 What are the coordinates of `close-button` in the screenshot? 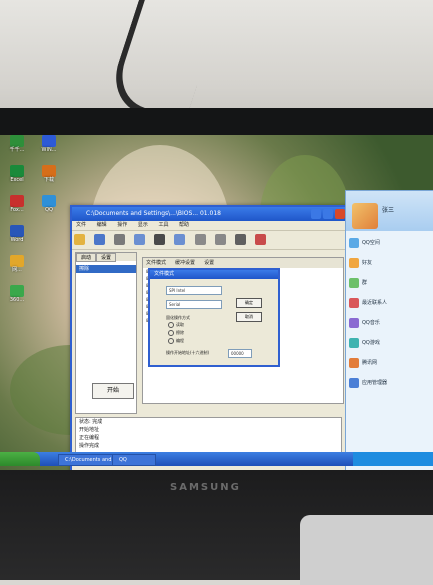 It's located at (340, 214).